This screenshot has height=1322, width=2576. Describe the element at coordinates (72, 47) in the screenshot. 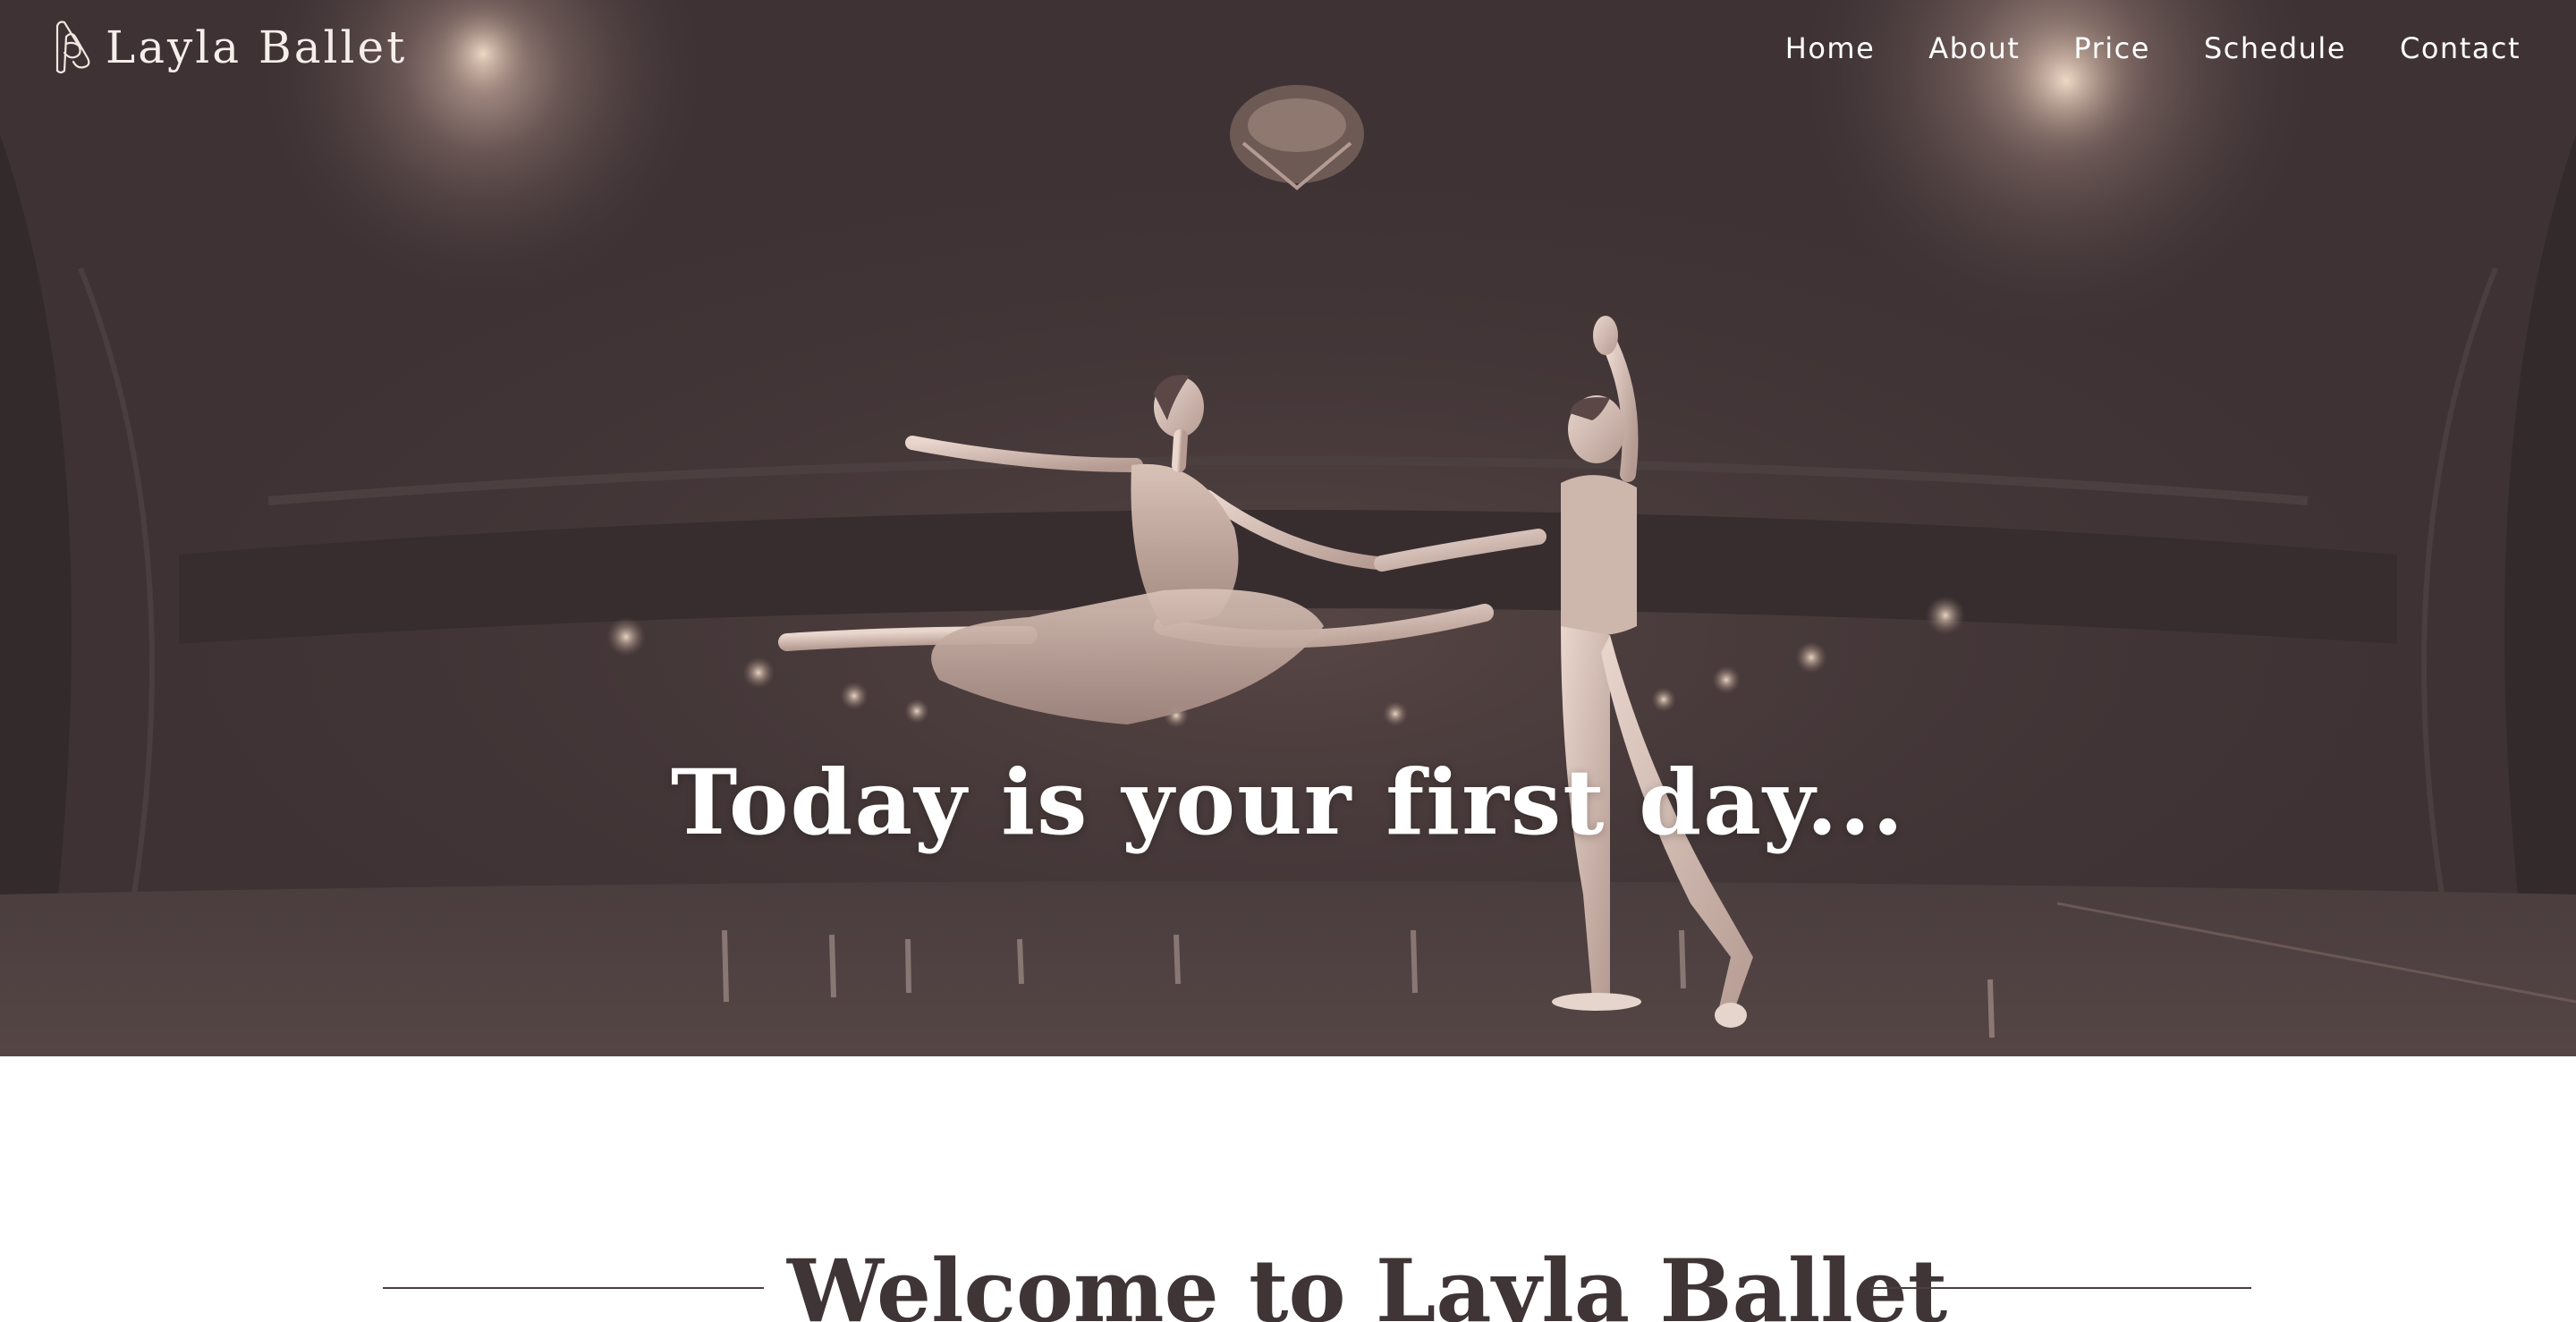

I see `ballet-shoes-icon` at that location.